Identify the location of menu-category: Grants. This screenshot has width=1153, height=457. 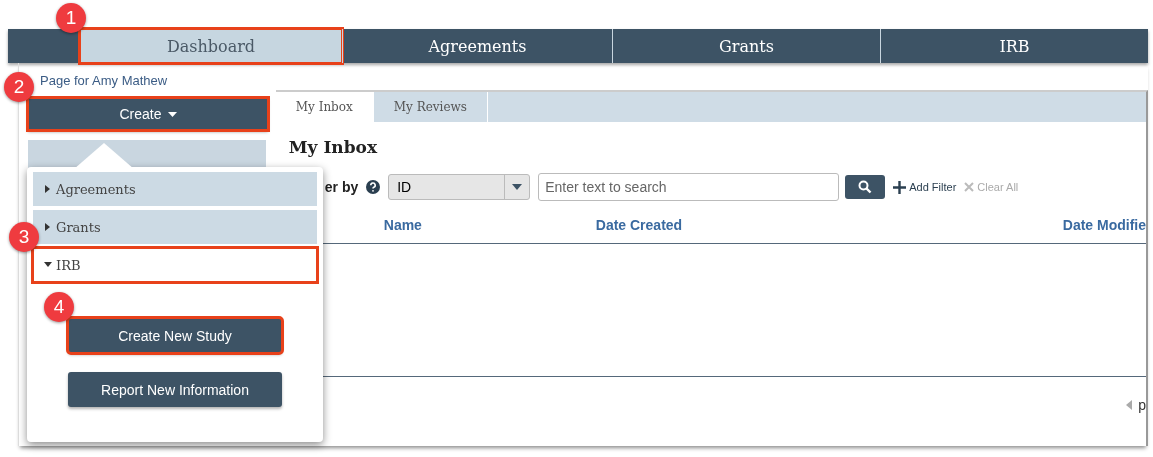
(175, 227).